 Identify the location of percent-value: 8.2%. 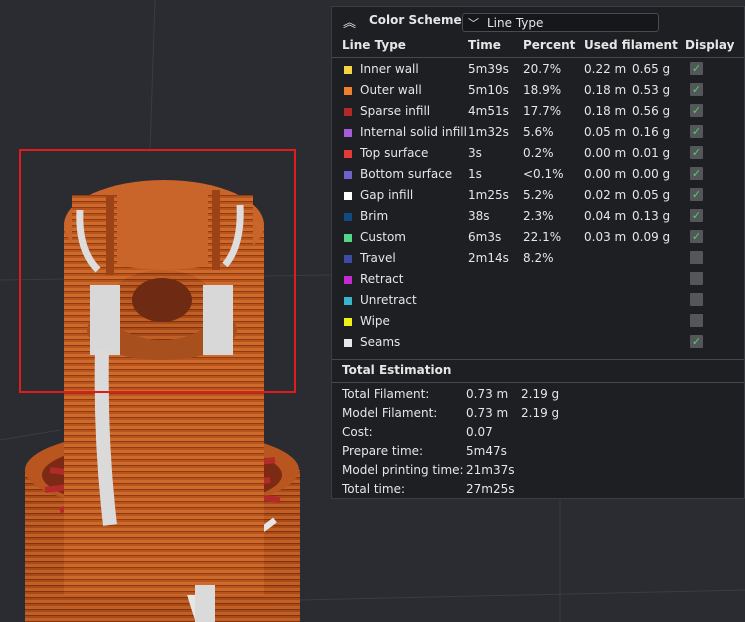
(538, 258).